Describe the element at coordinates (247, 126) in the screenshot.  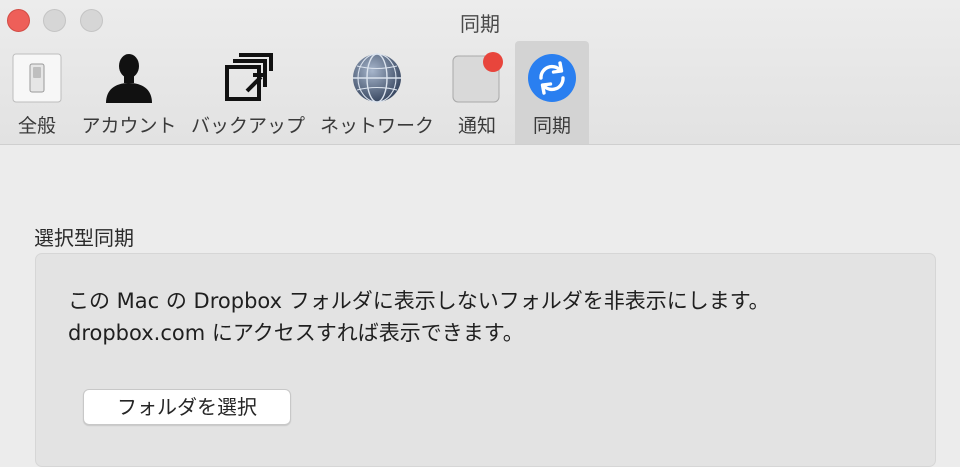
I see `tab-label: バックアップ` at that location.